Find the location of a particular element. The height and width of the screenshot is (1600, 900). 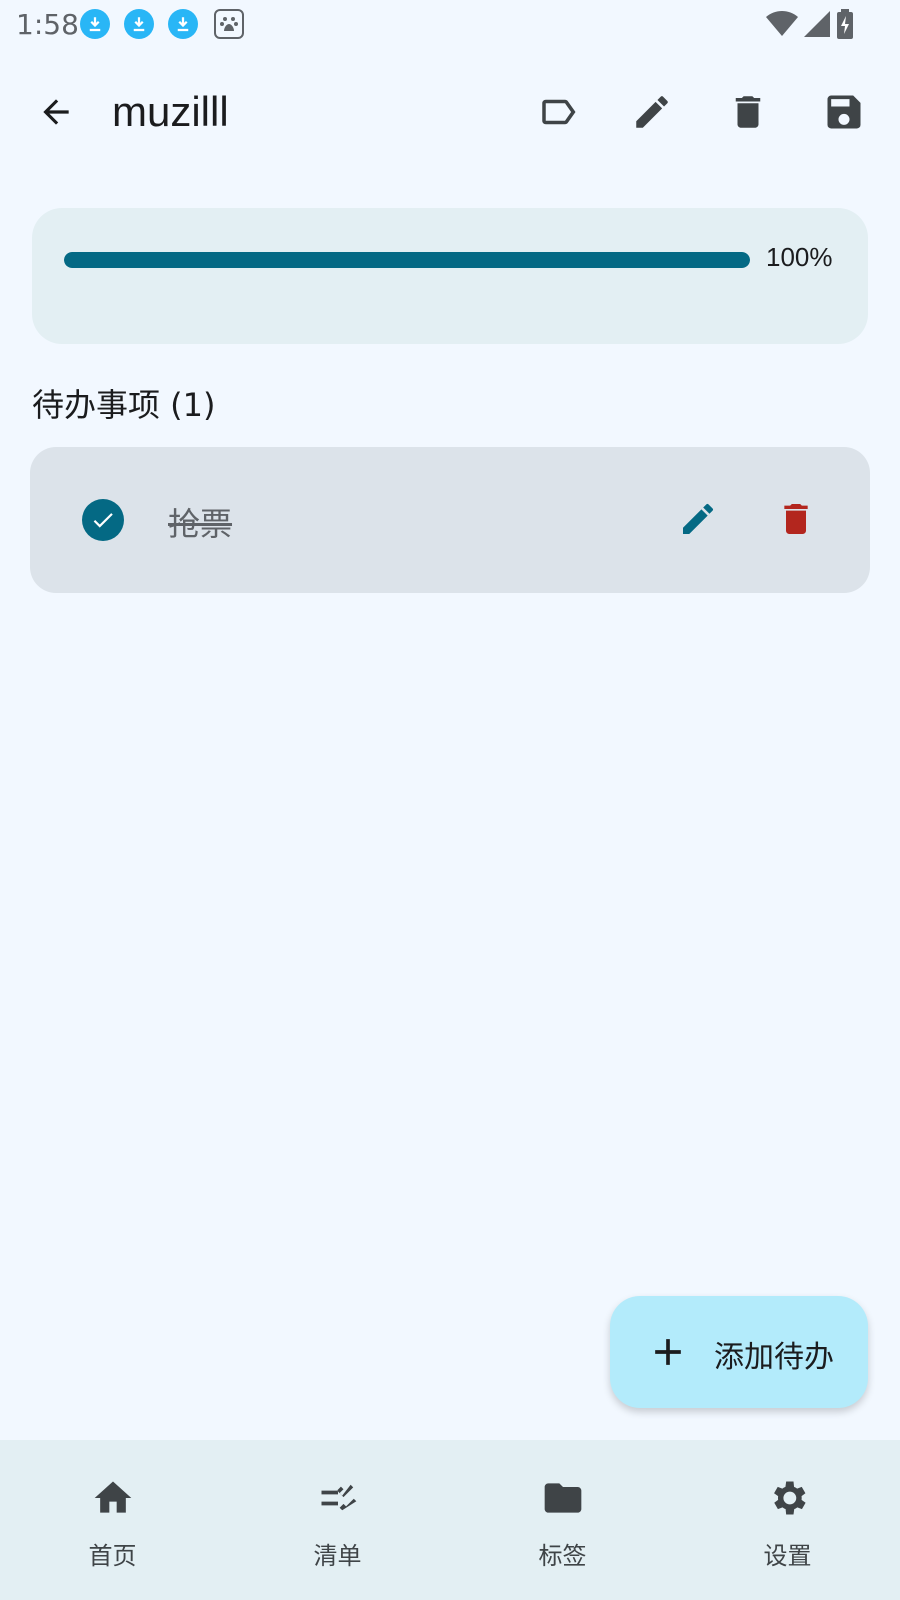

settings-icon is located at coordinates (789, 1498).